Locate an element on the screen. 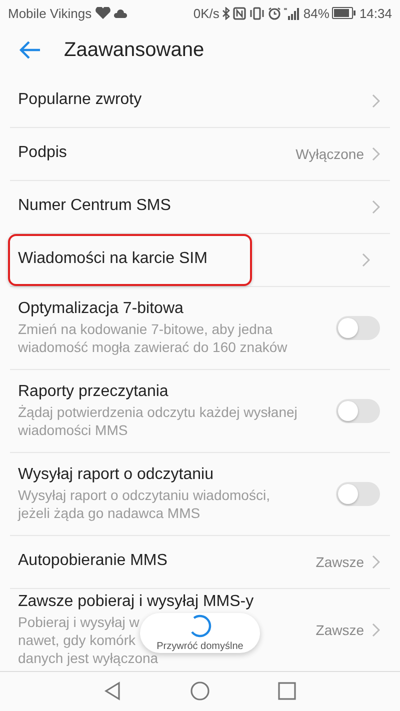  clock: 14:34 is located at coordinates (375, 13).